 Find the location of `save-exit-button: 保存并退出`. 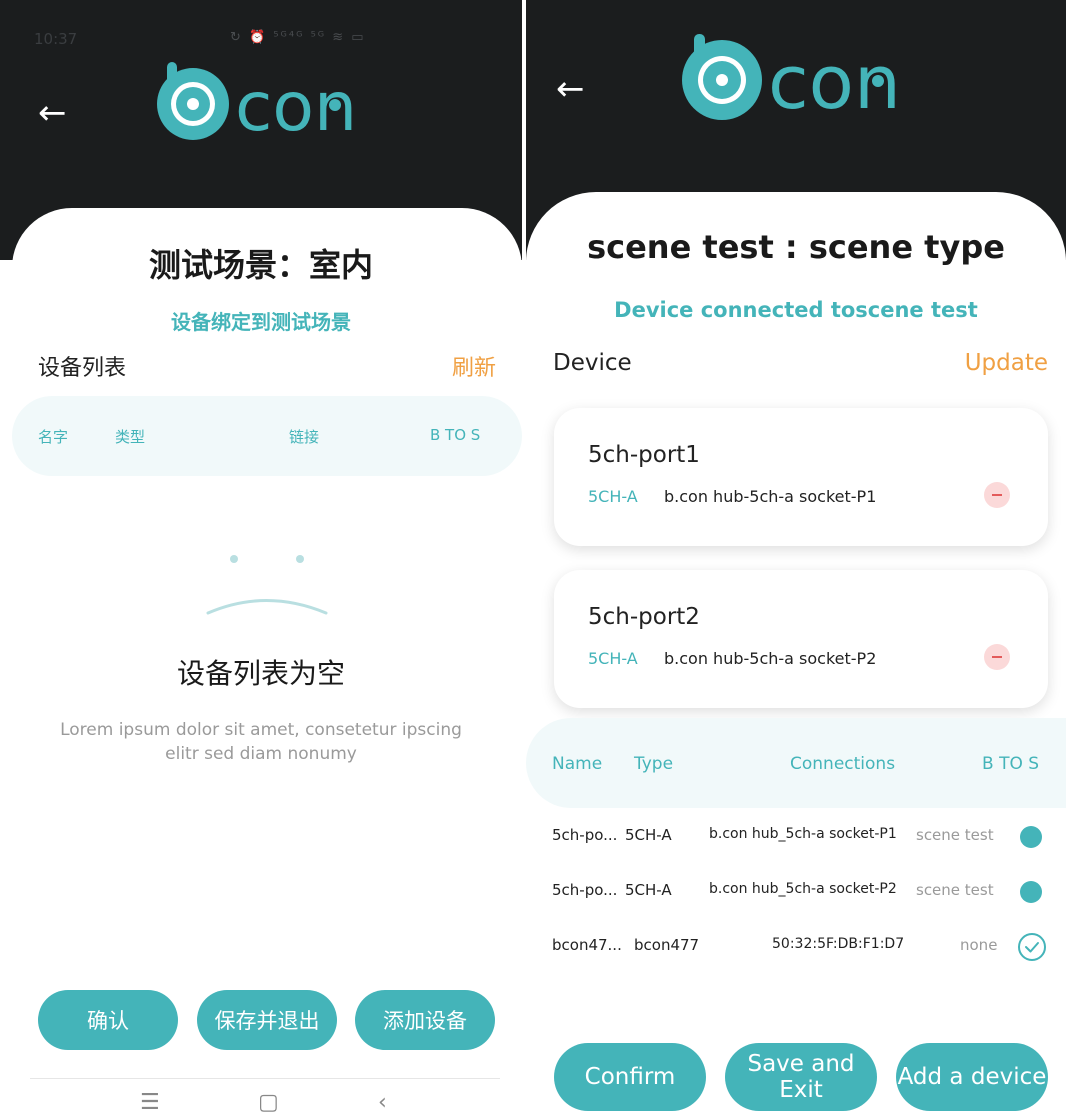

save-exit-button: 保存并退出 is located at coordinates (267, 1020).